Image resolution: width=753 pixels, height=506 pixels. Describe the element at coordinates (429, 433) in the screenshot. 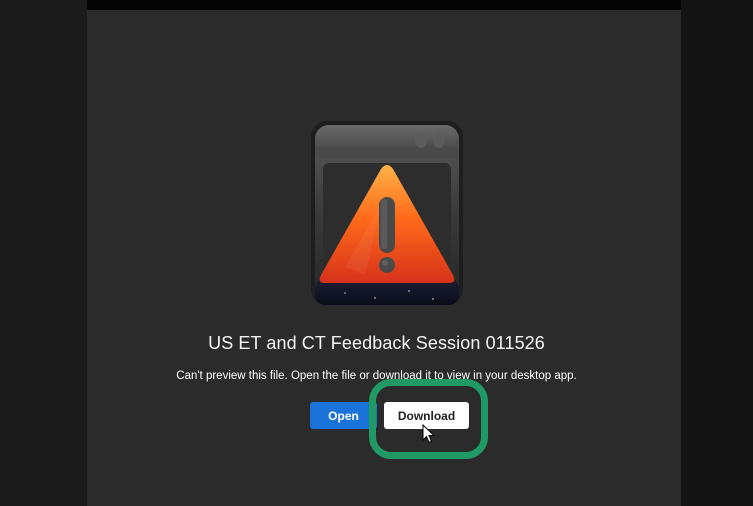

I see `mouse-pointer-icon` at that location.